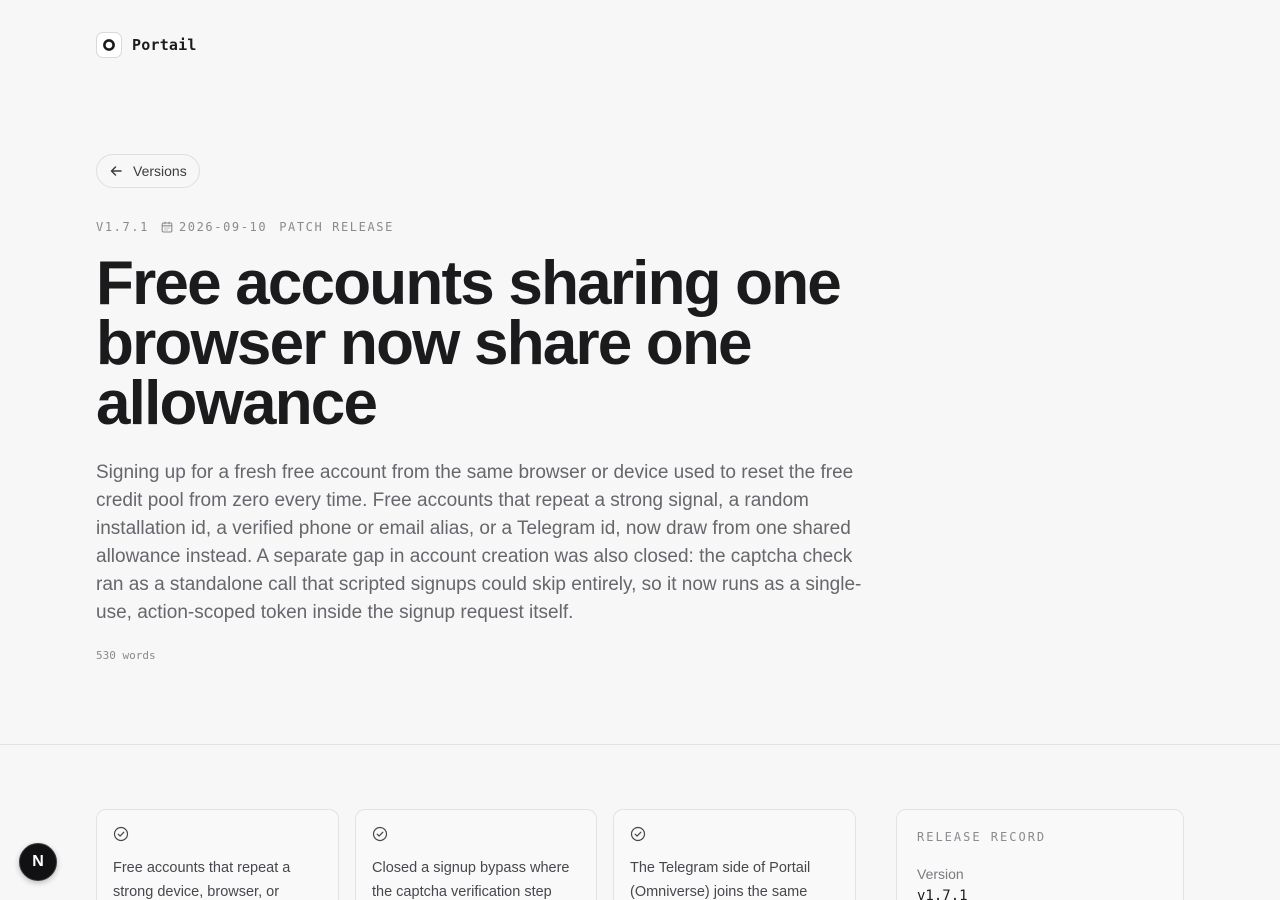  Describe the element at coordinates (223, 227) in the screenshot. I see `release-date: 2026-09-10` at that location.